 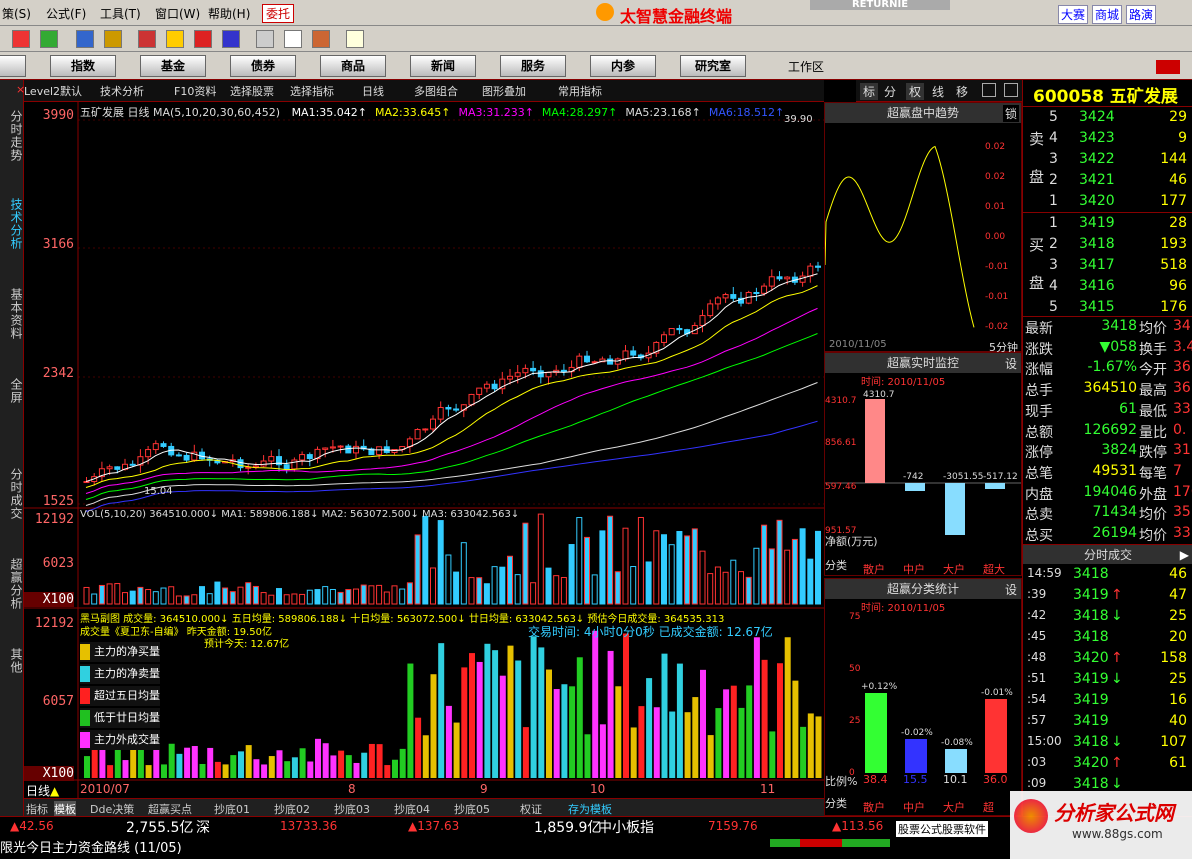 What do you see at coordinates (590, 809) in the screenshot?
I see `btab-save-template: 存为模板` at bounding box center [590, 809].